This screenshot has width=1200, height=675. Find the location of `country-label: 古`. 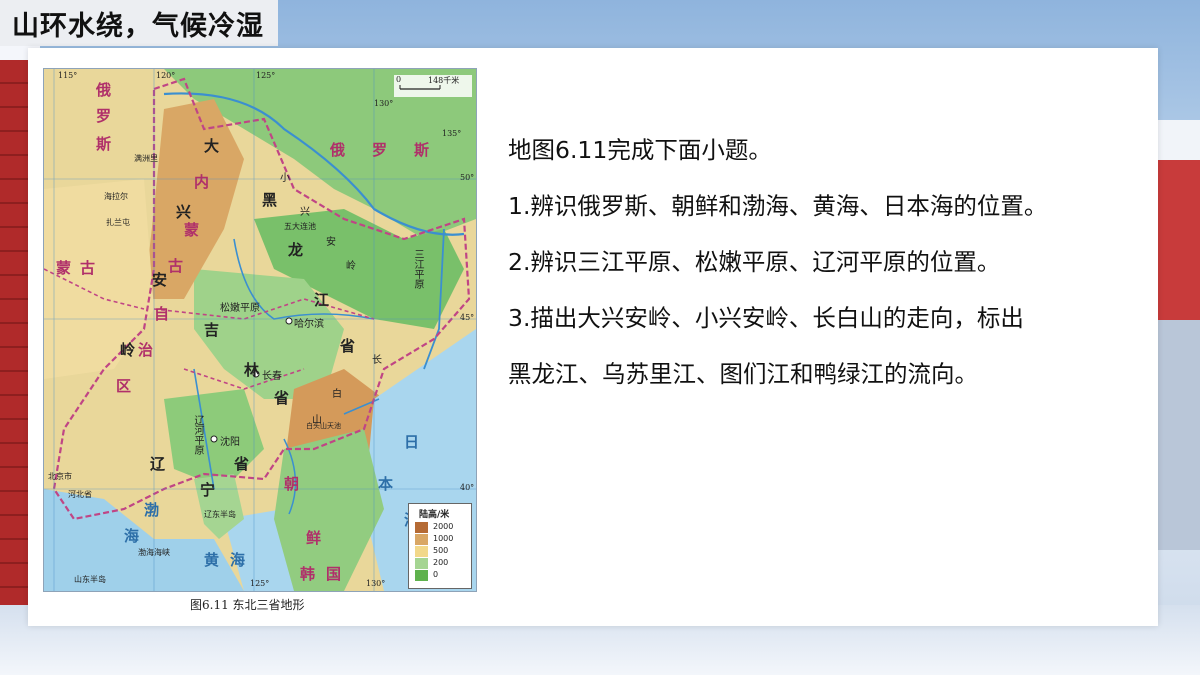

country-label: 古 is located at coordinates (88, 268).